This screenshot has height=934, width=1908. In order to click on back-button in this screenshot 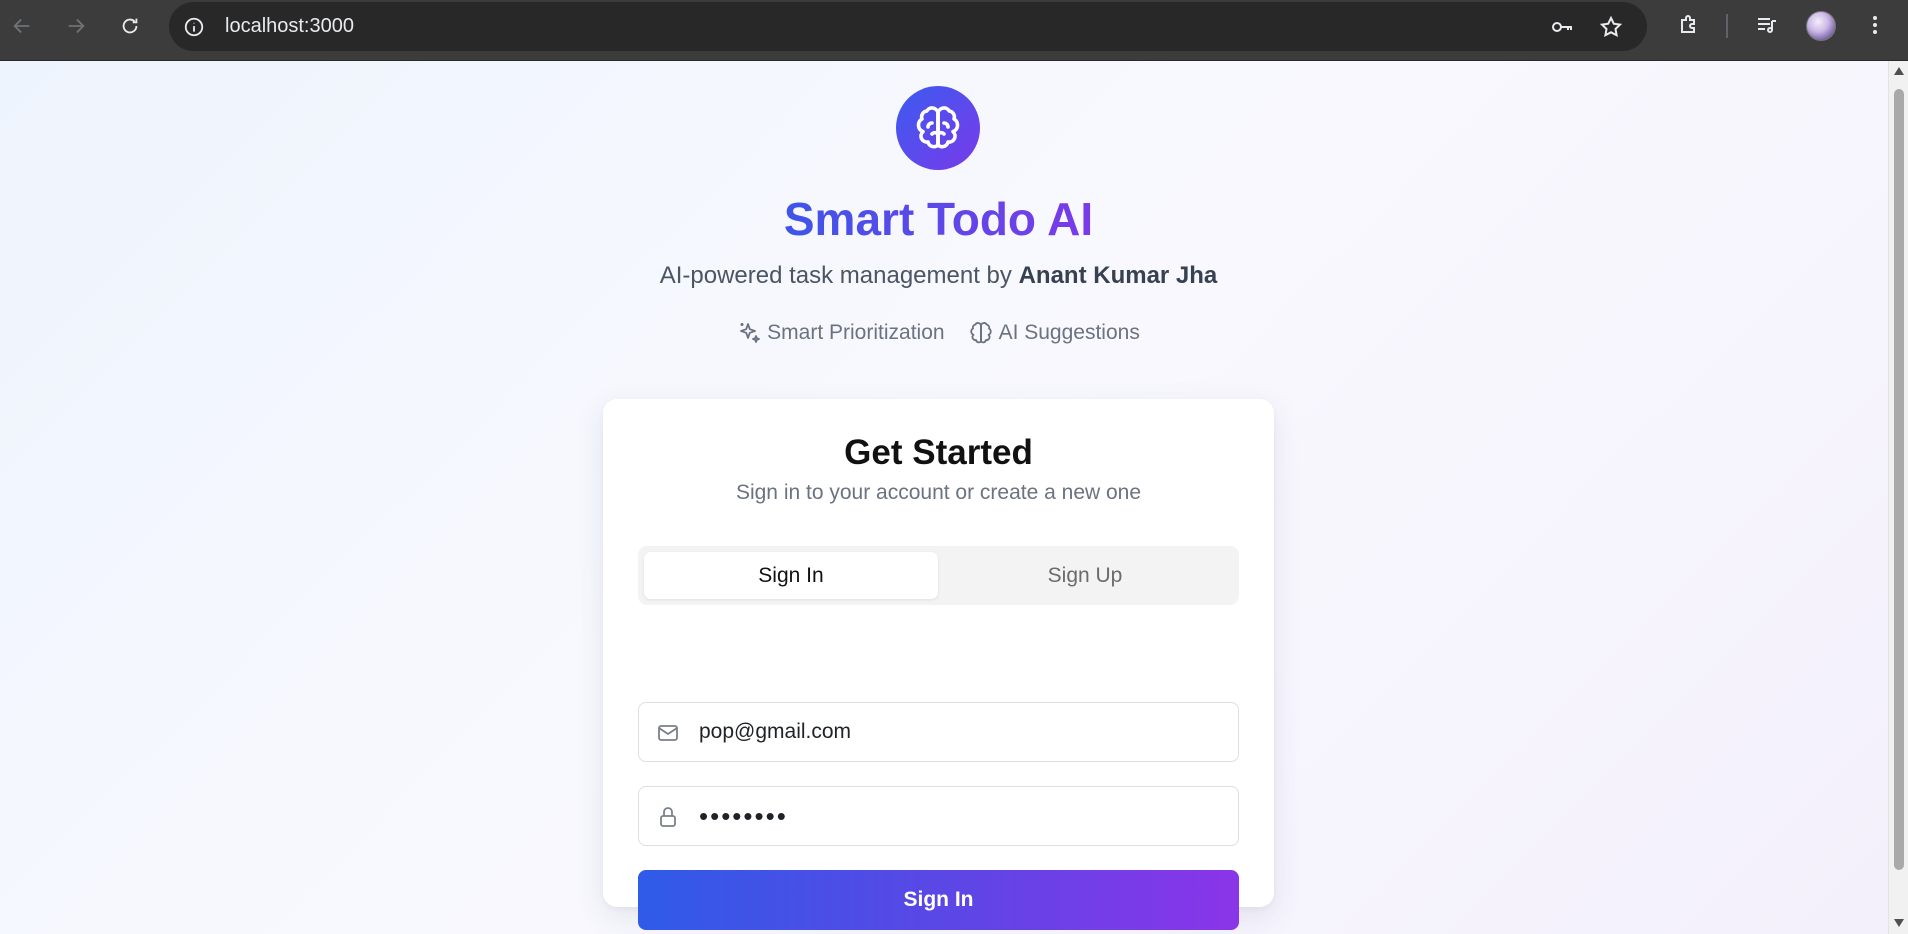, I will do `click(22, 26)`.